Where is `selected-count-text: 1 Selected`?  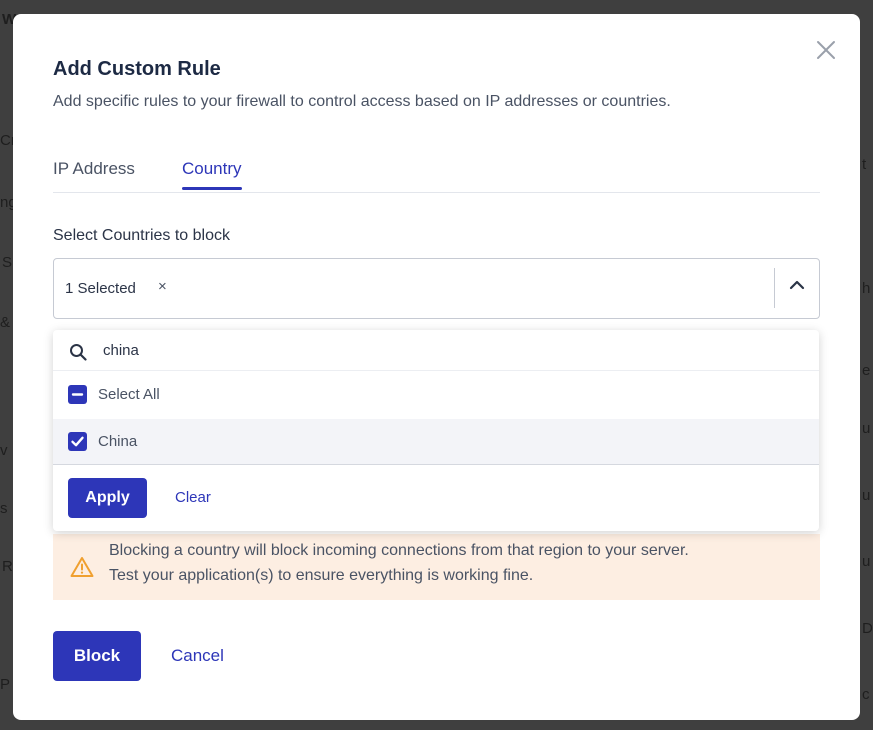
selected-count-text: 1 Selected is located at coordinates (100, 288).